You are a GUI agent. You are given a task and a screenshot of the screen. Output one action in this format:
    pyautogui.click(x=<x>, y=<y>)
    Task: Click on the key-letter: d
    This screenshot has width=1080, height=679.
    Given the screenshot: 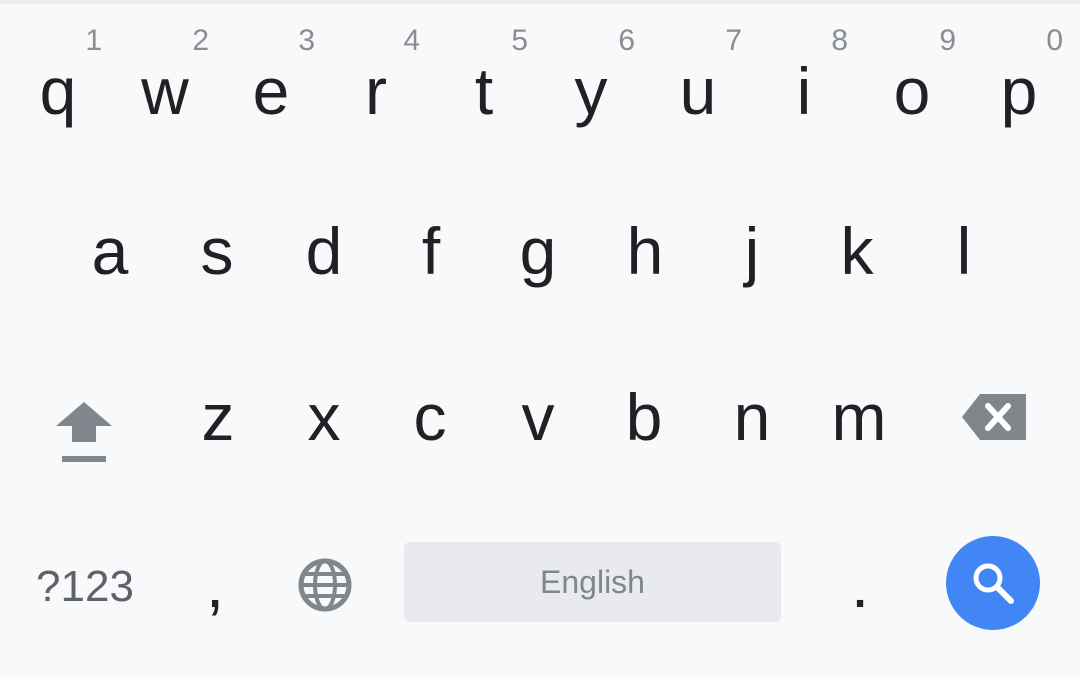 What is the action you would take?
    pyautogui.click(x=324, y=251)
    